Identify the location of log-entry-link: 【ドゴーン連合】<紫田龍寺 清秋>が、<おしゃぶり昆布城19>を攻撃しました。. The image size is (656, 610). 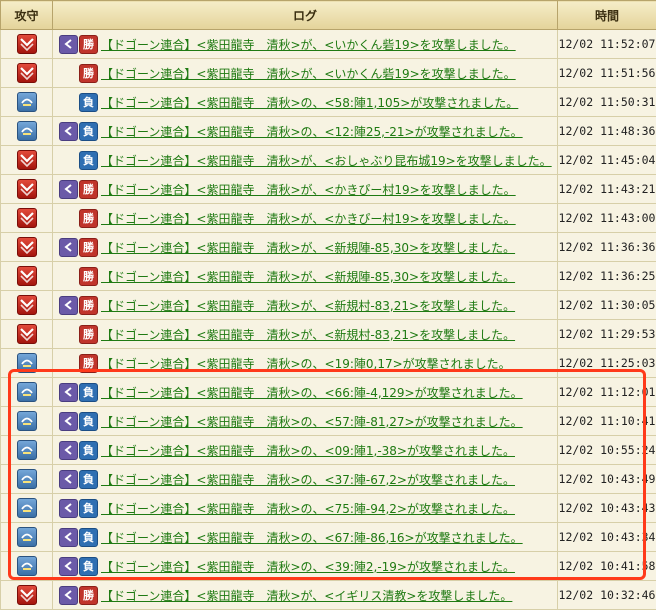
(326, 161).